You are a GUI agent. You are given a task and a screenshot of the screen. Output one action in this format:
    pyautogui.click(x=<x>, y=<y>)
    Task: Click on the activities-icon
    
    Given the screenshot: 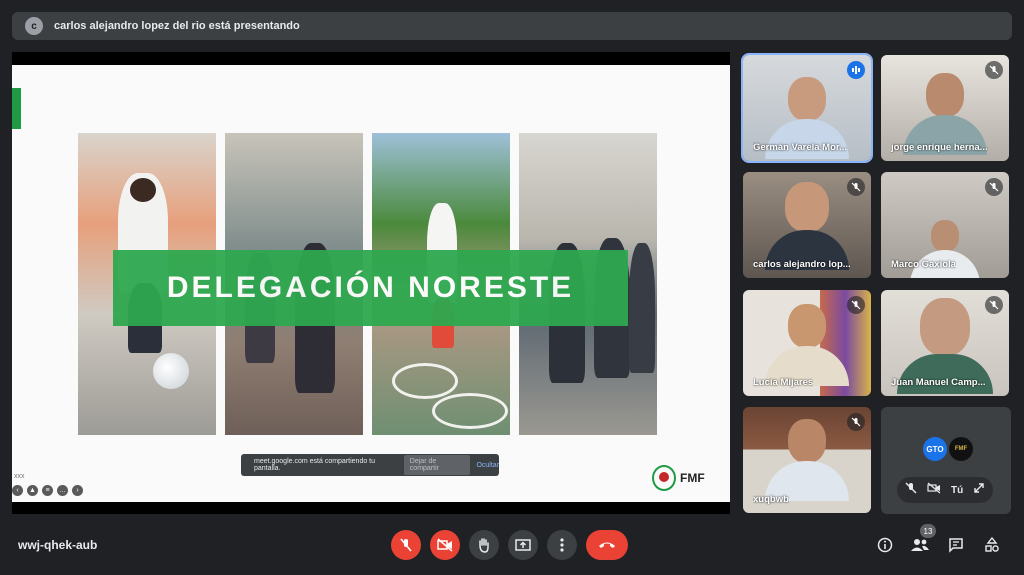 What is the action you would take?
    pyautogui.click(x=992, y=544)
    